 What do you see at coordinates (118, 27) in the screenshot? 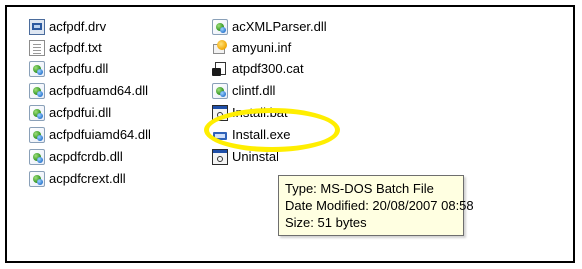
I see `file-item-acfpdf-drv: acfpdf.drv` at bounding box center [118, 27].